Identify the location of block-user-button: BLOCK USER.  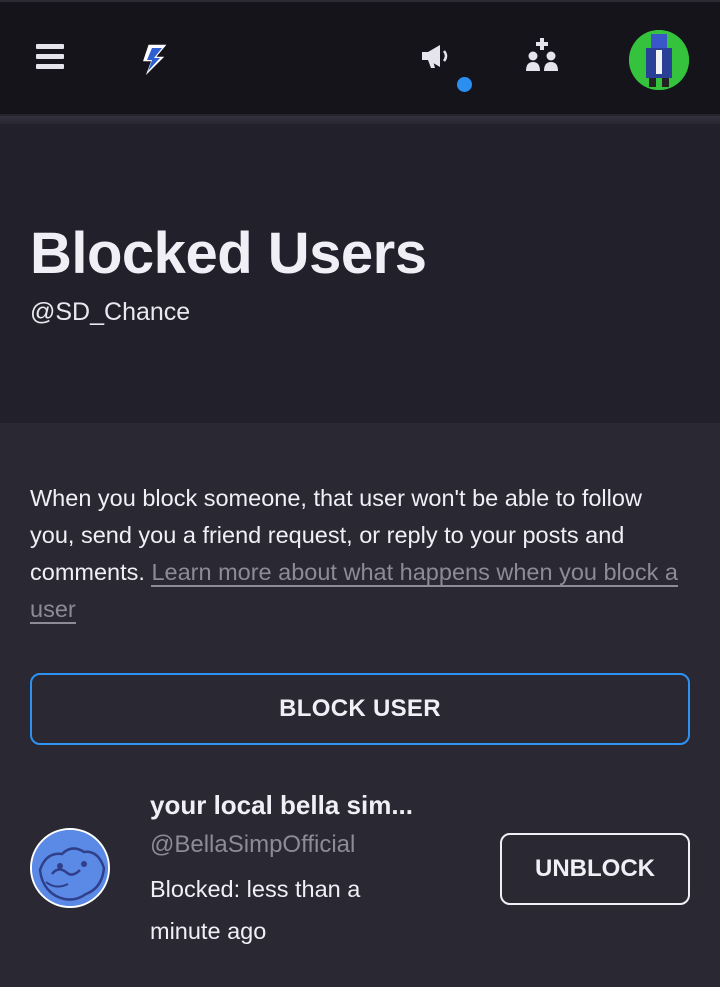
(360, 709).